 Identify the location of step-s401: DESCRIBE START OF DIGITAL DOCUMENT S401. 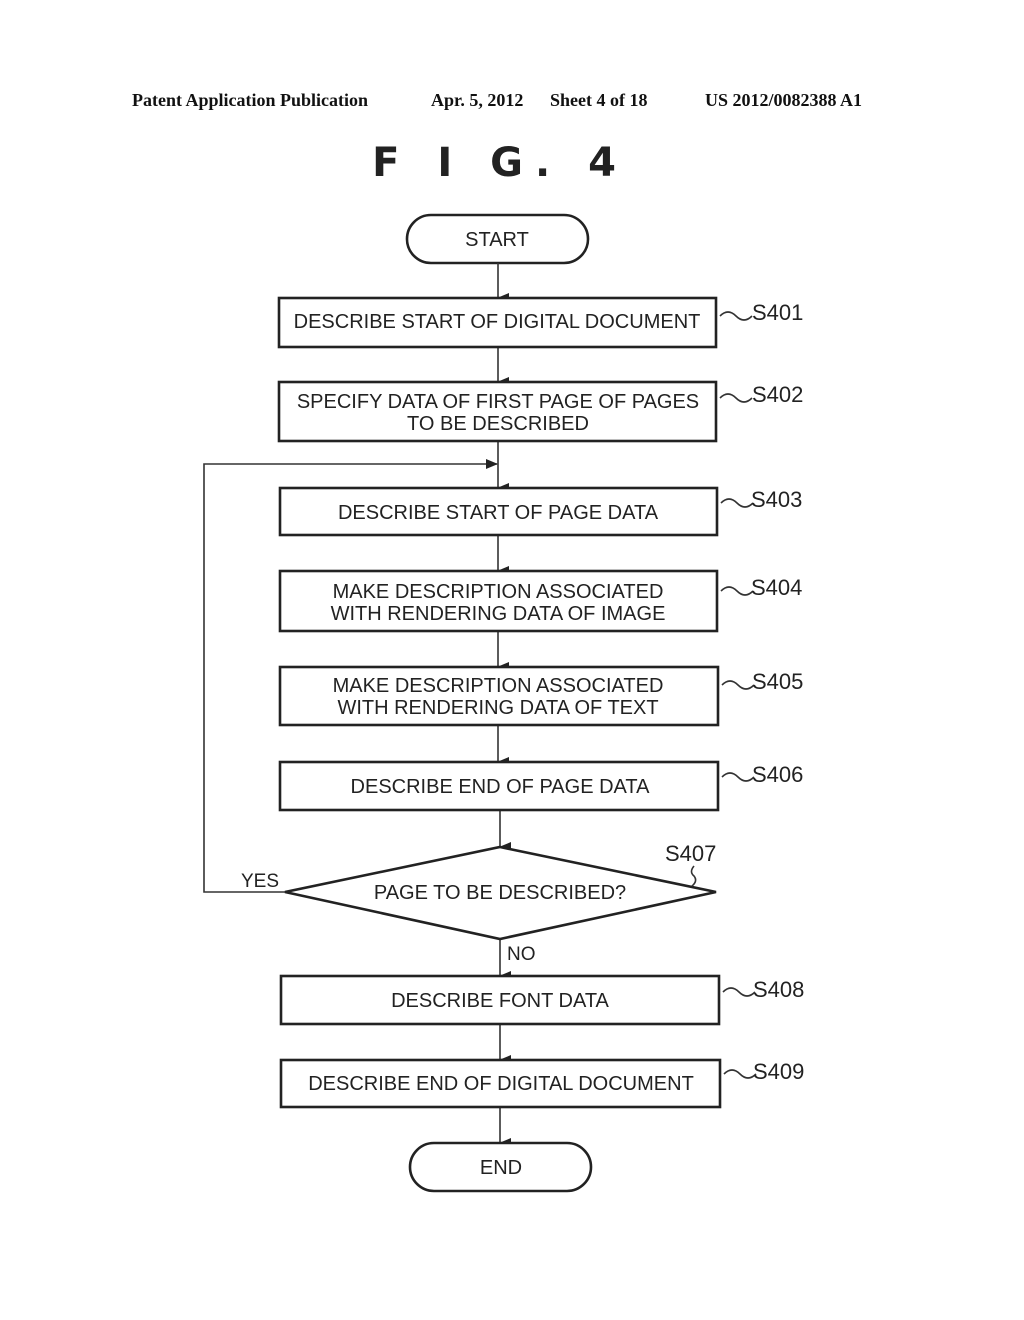
(540, 322).